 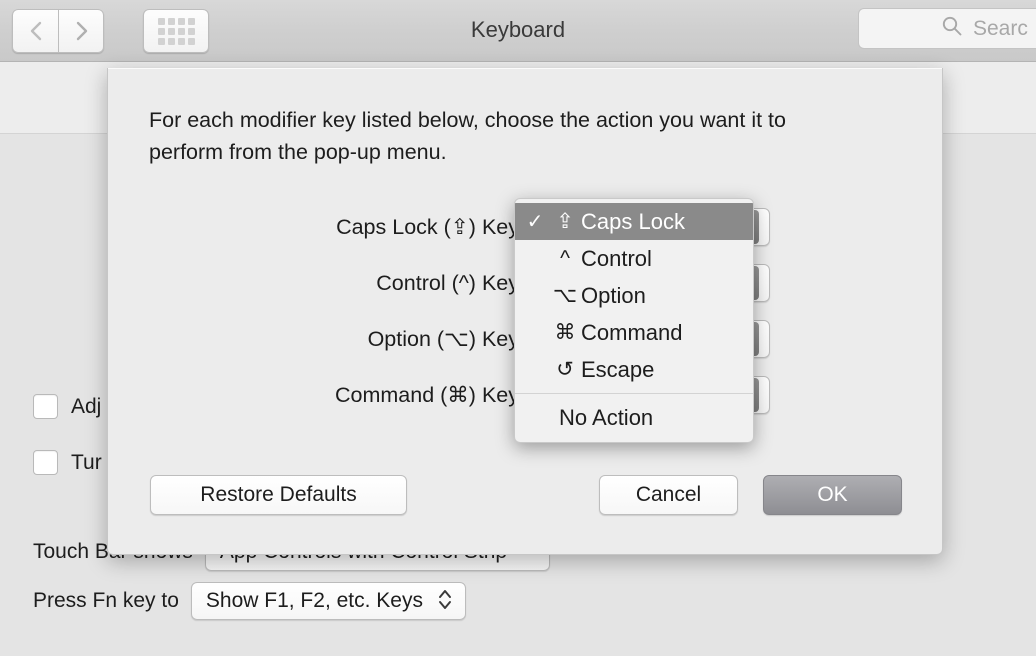 What do you see at coordinates (832, 495) in the screenshot?
I see `ok-button: OK` at bounding box center [832, 495].